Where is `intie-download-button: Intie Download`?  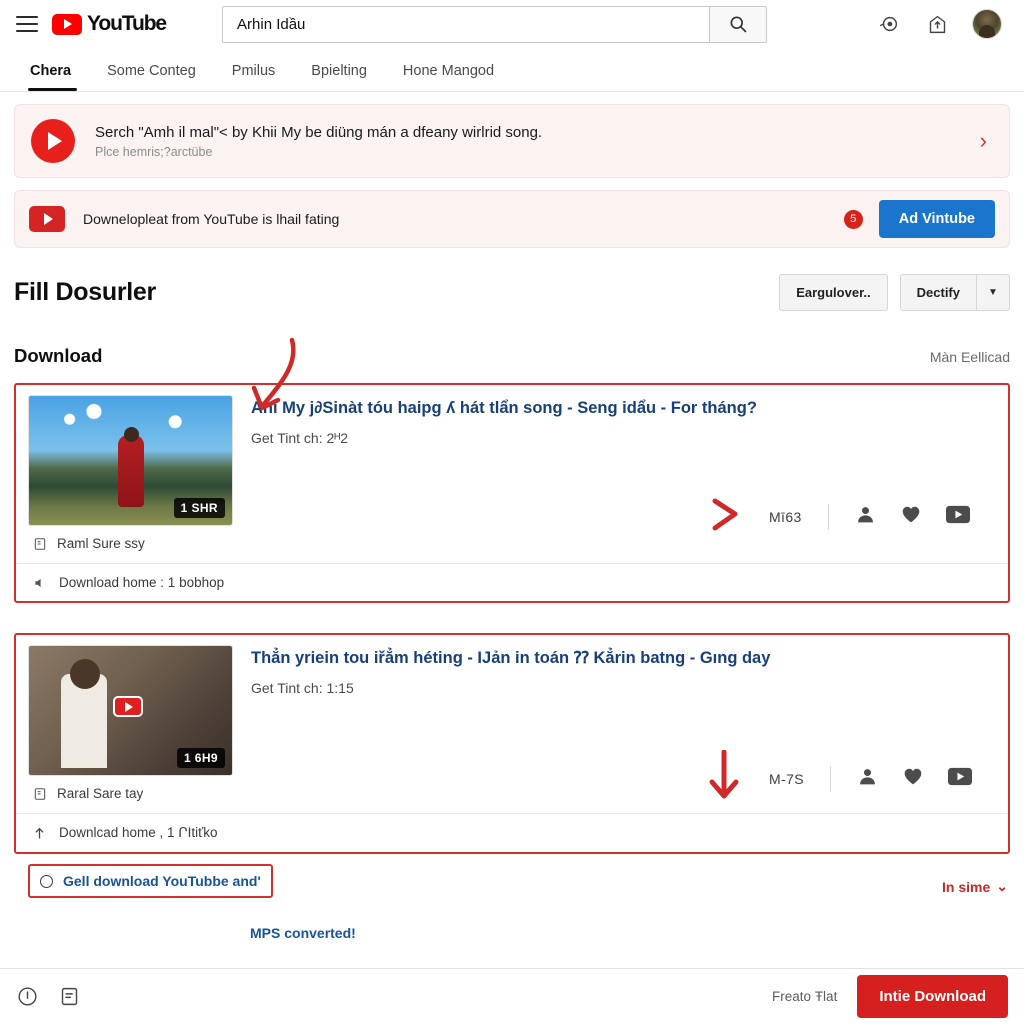
intie-download-button: Intie Download is located at coordinates (932, 996).